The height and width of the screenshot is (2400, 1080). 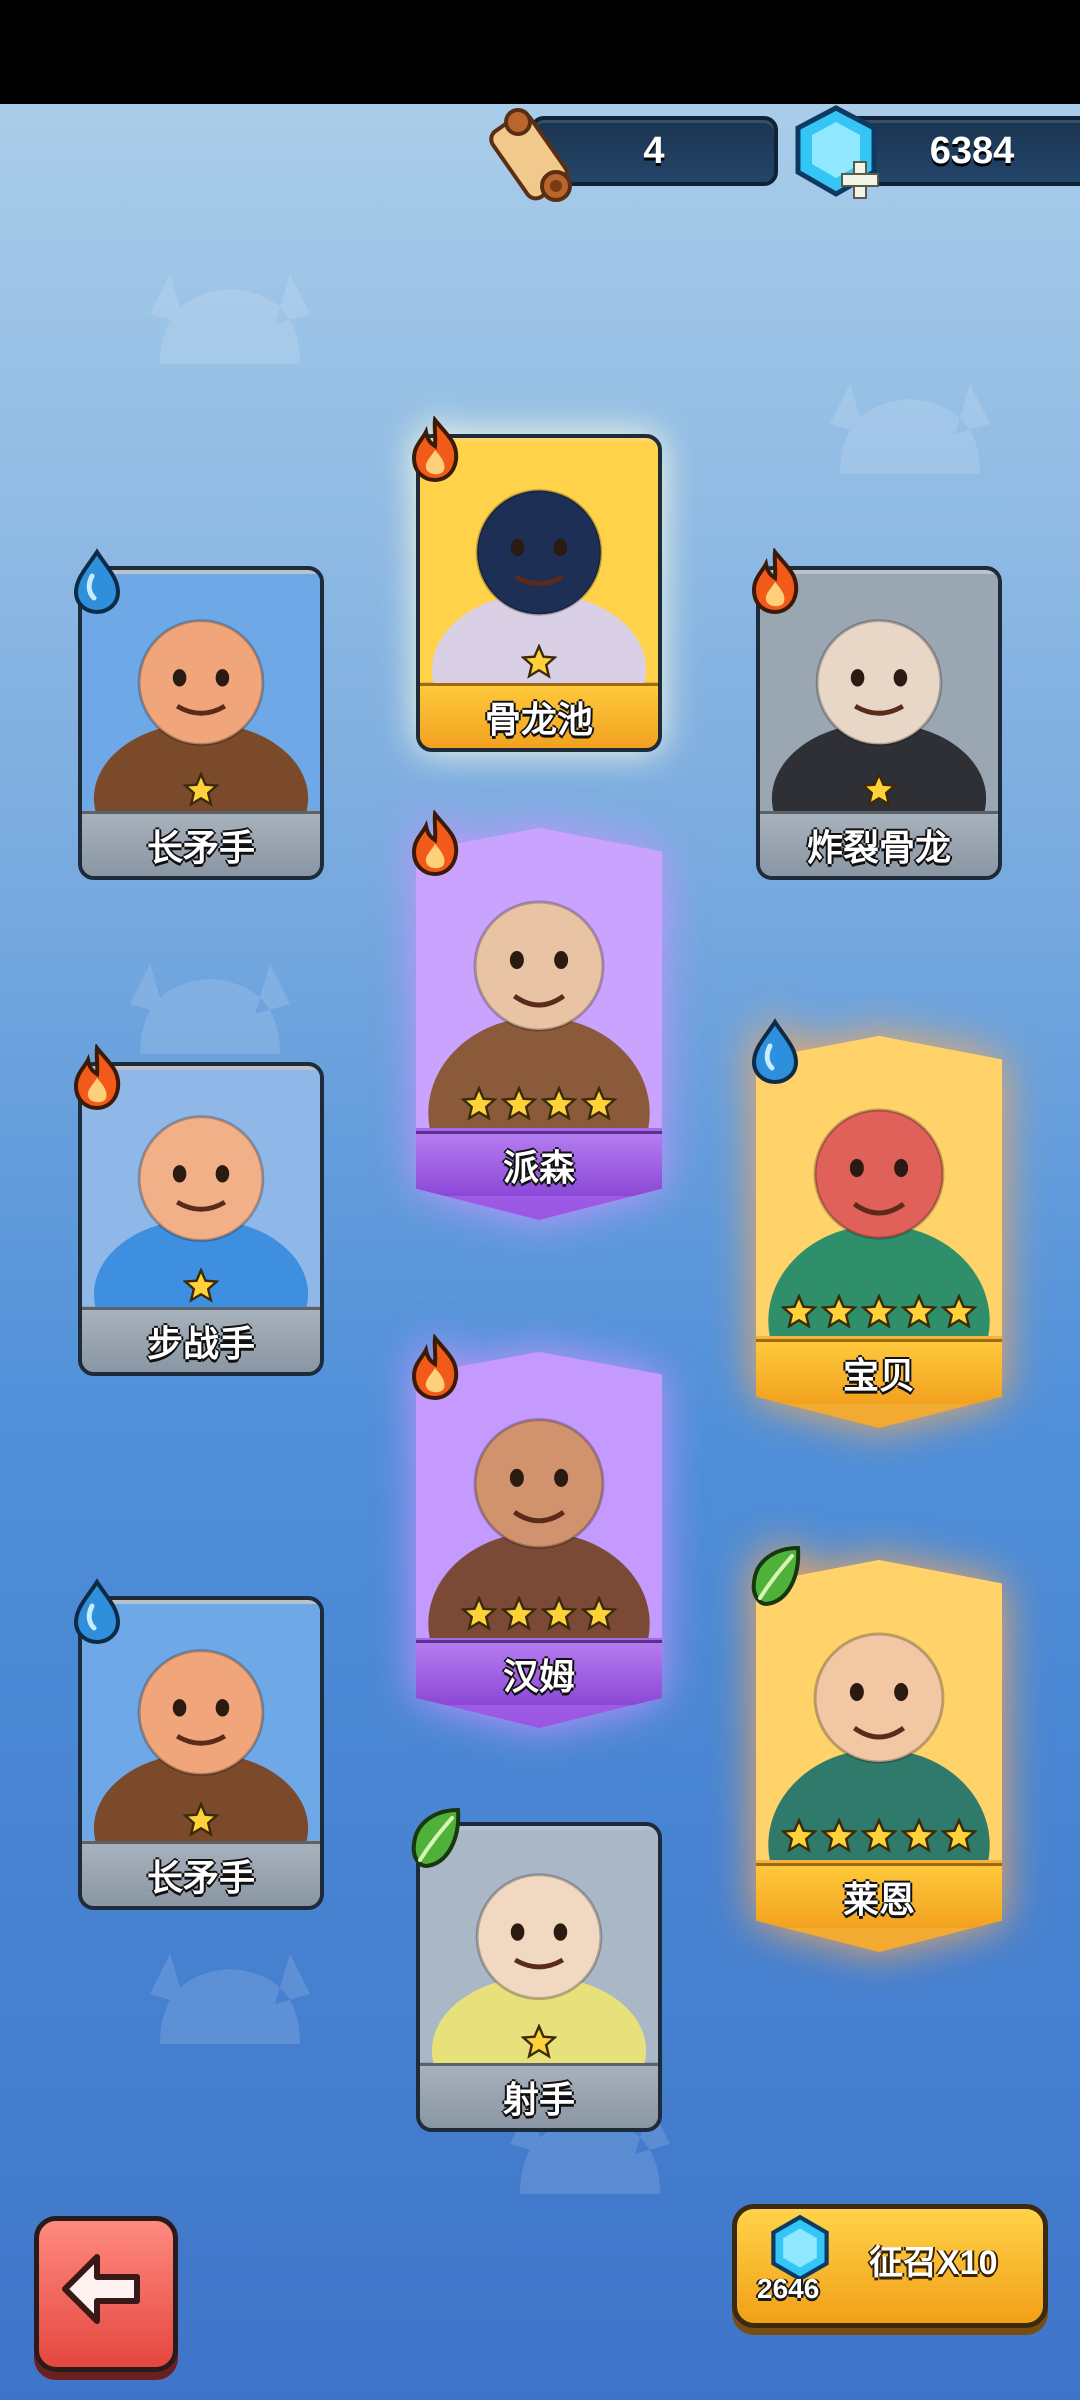 I want to click on card-exploding-bone-dragon: 炸裂骨龙, so click(x=876, y=714).